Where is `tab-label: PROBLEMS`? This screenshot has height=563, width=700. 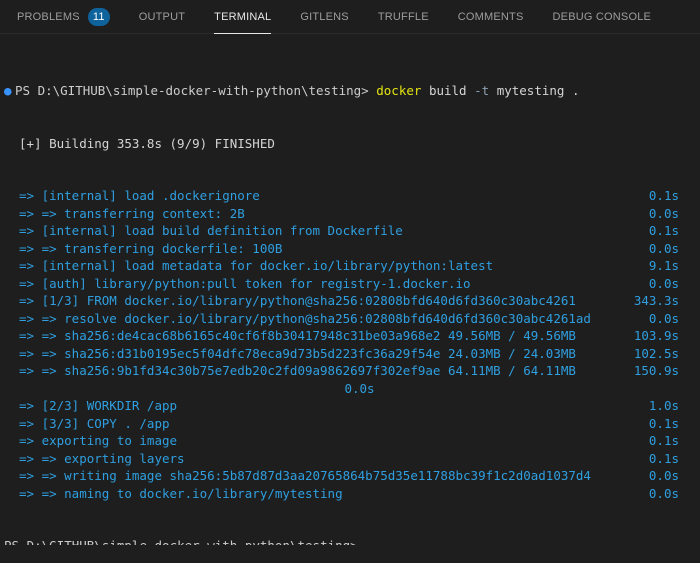 tab-label: PROBLEMS is located at coordinates (48, 16).